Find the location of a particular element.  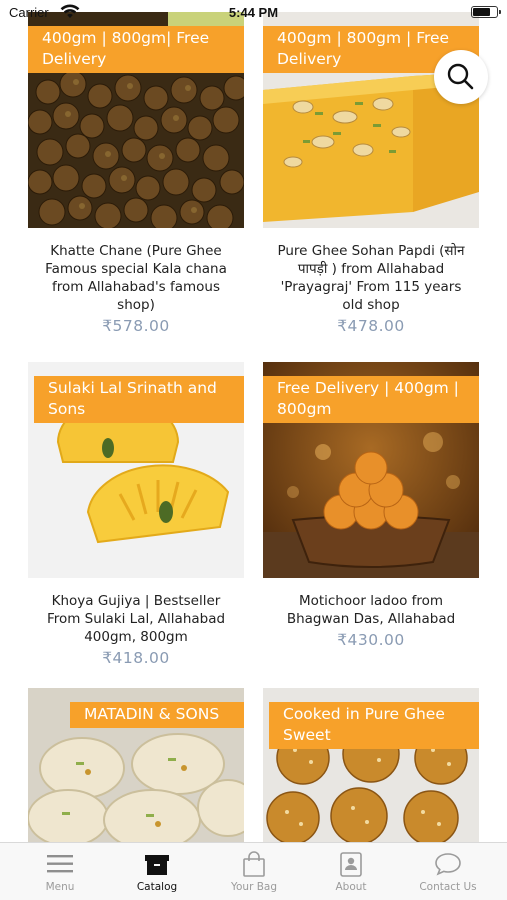

tab-label: Your Bag is located at coordinates (254, 887).